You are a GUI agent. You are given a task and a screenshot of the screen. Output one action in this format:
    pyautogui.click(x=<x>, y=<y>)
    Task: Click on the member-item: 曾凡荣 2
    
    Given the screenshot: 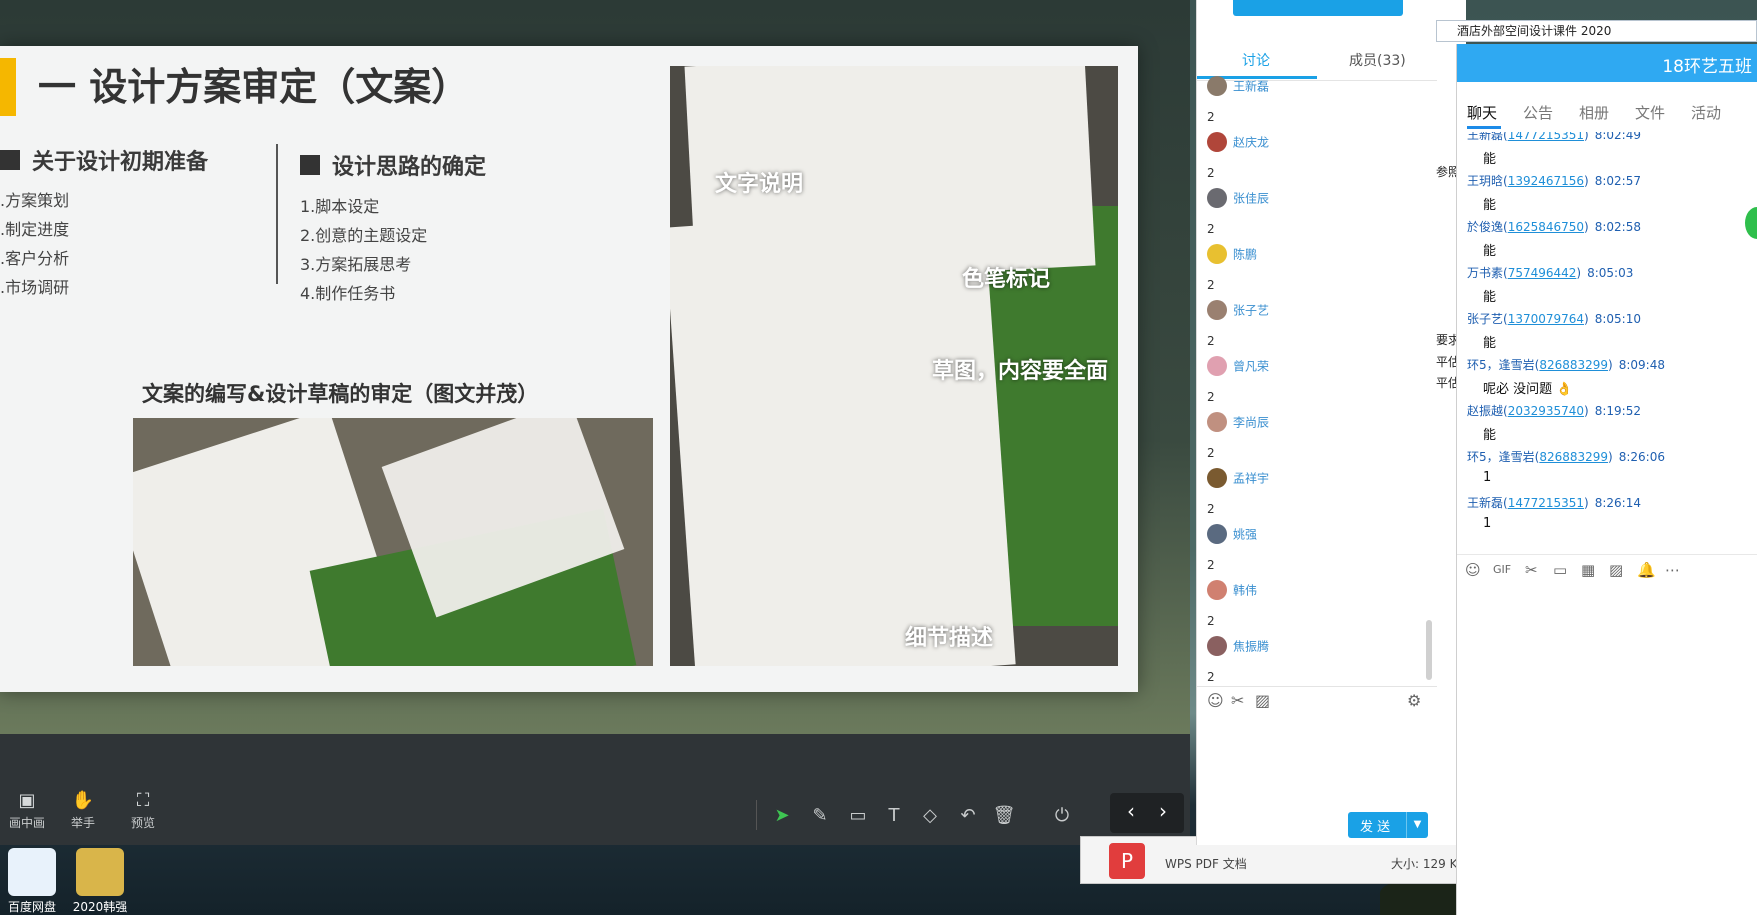 What is the action you would take?
    pyautogui.click(x=1238, y=380)
    